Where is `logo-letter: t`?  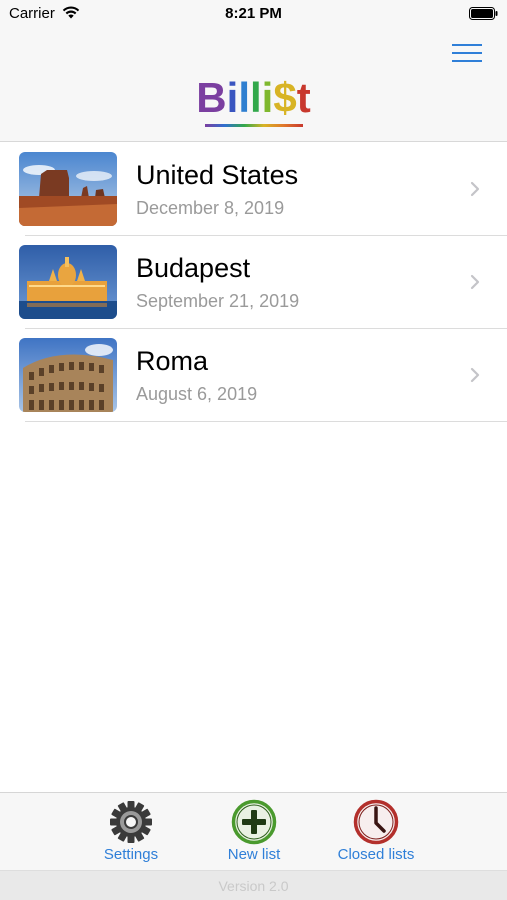
logo-letter: t is located at coordinates (303, 97).